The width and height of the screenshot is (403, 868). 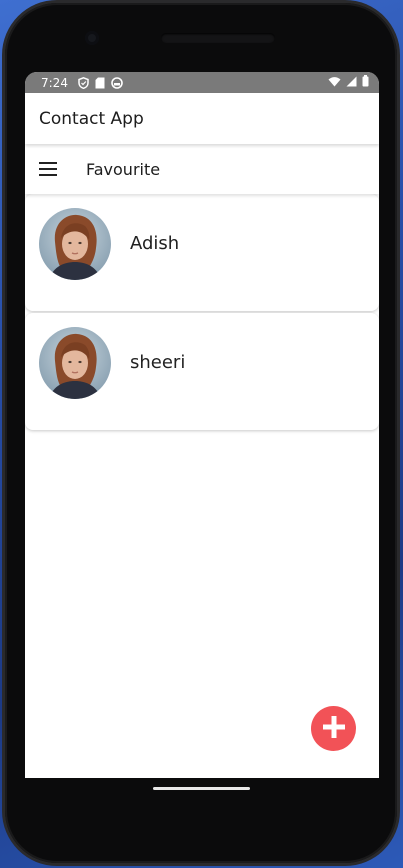 I want to click on add-contact-button, so click(x=333, y=728).